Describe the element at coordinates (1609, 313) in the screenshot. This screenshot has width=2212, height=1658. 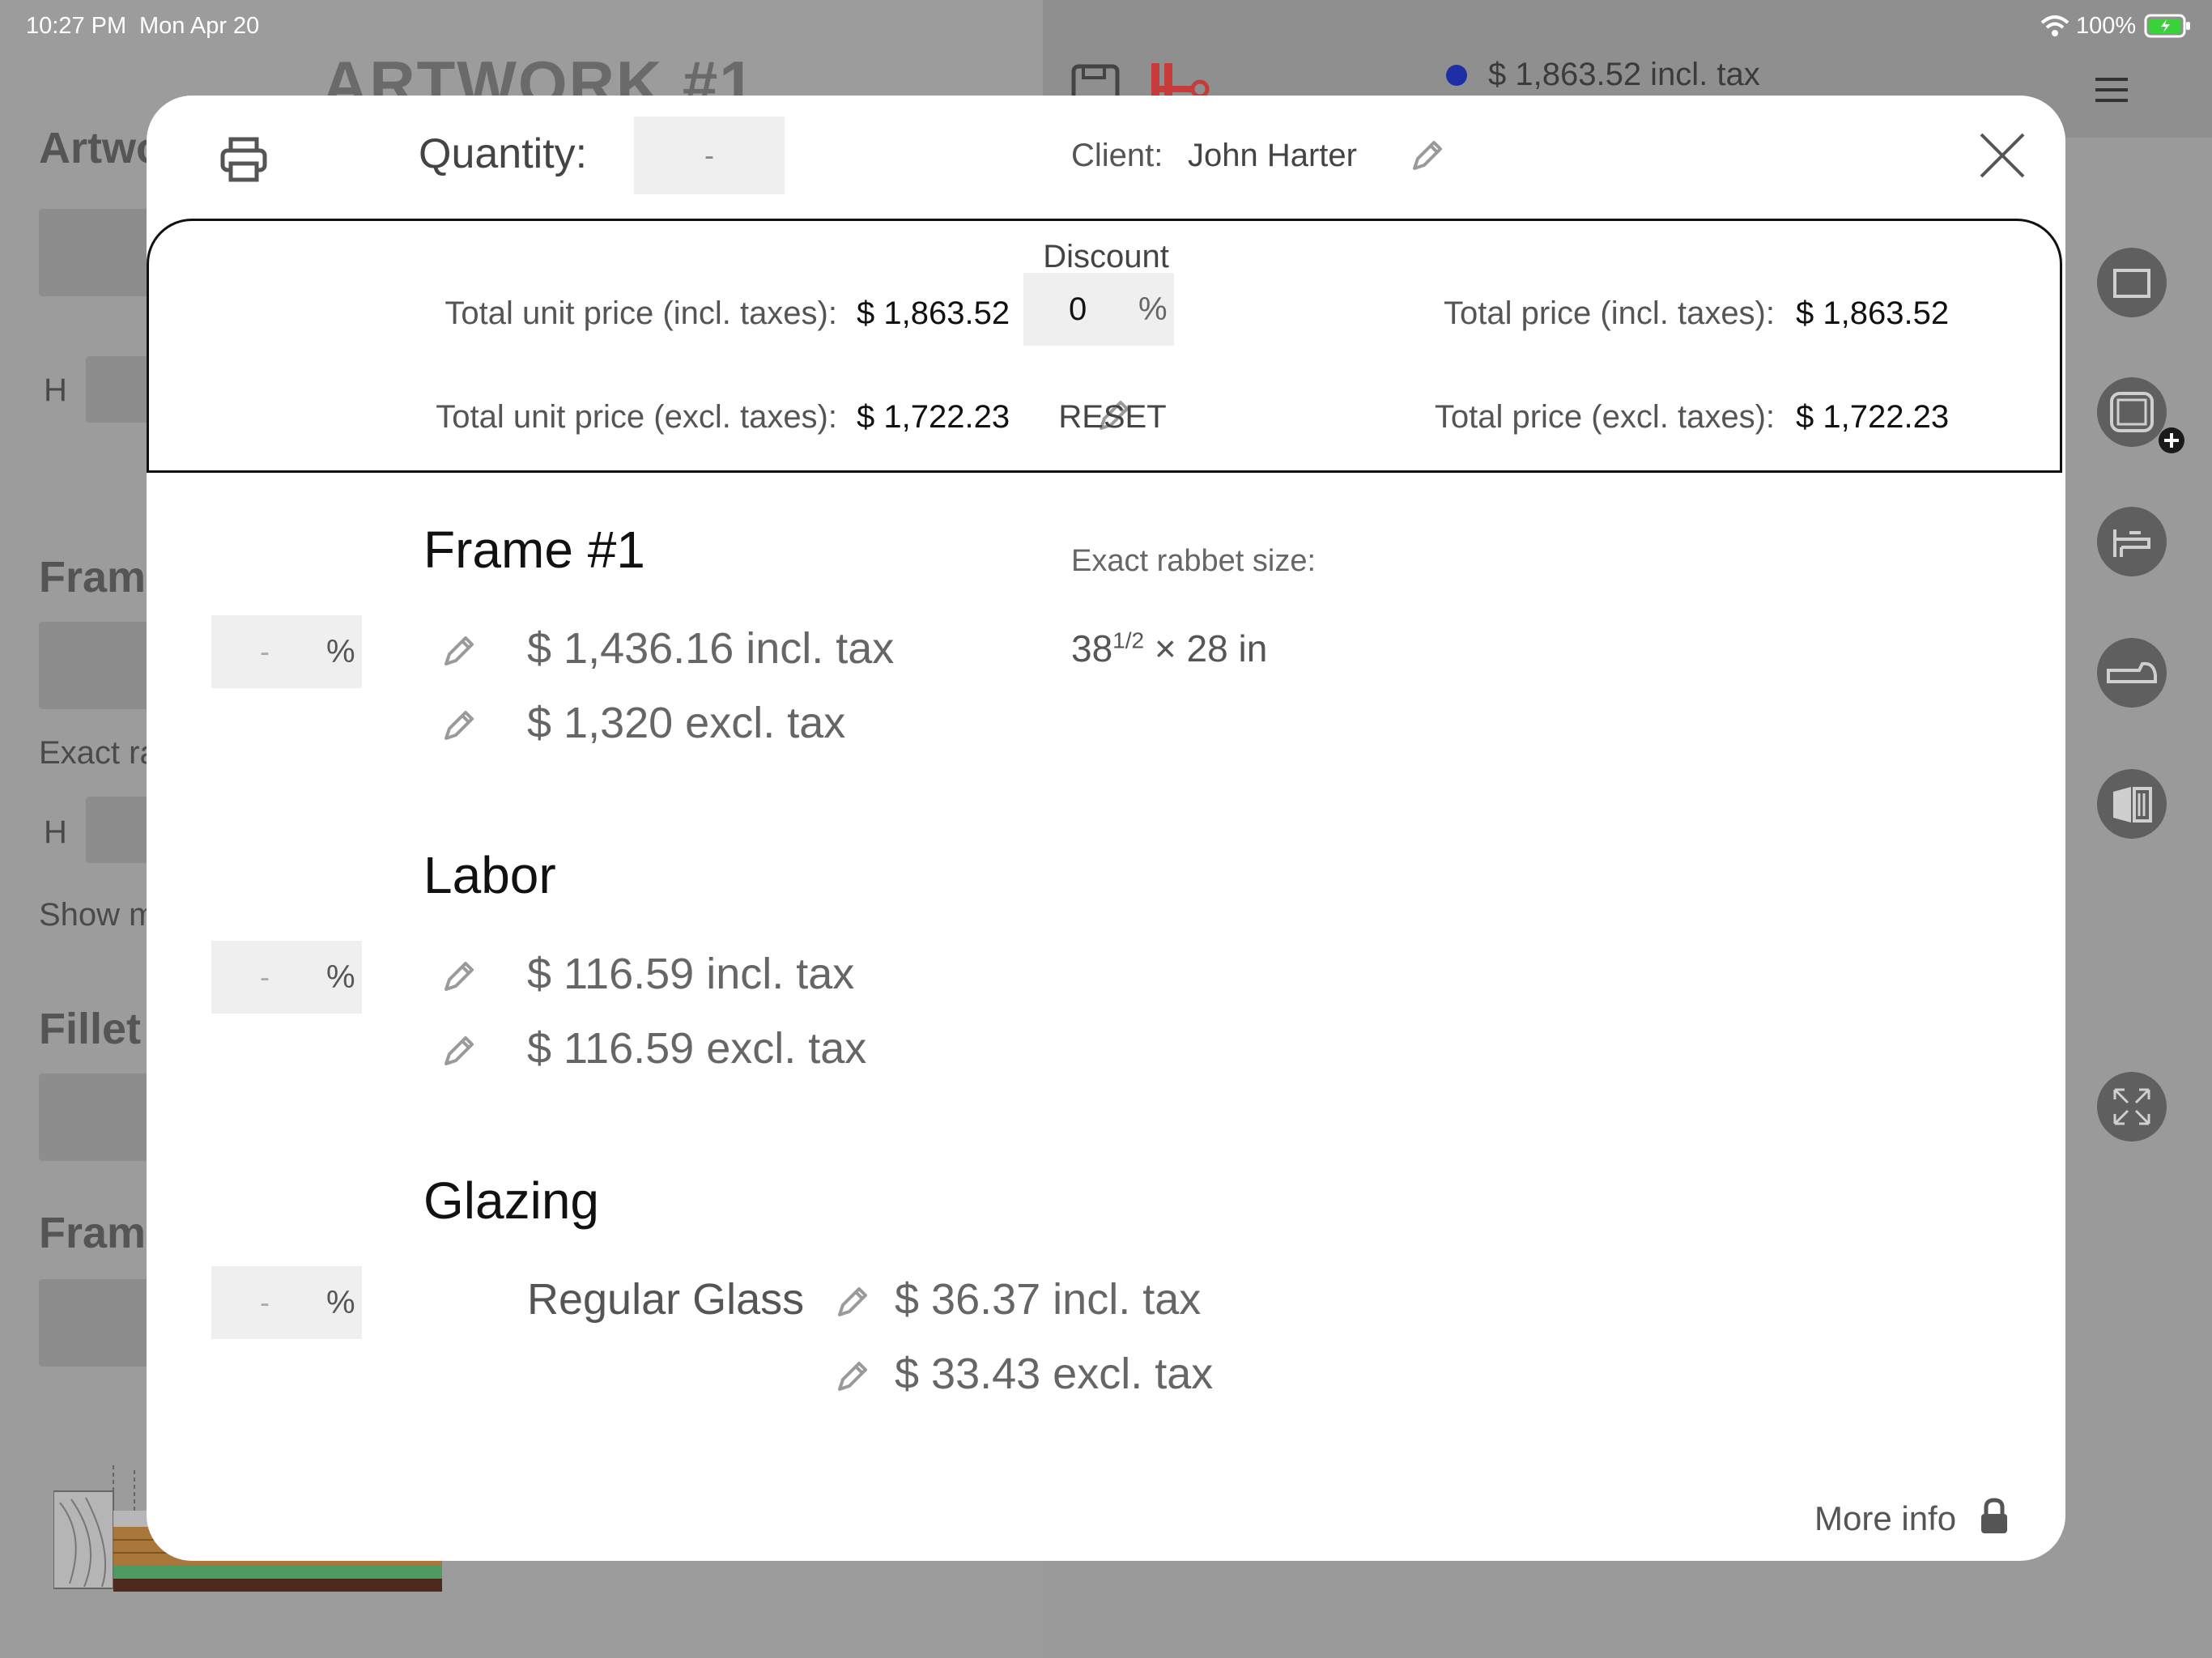
I see `total-price-incl-label: Total price (incl. taxes):` at that location.